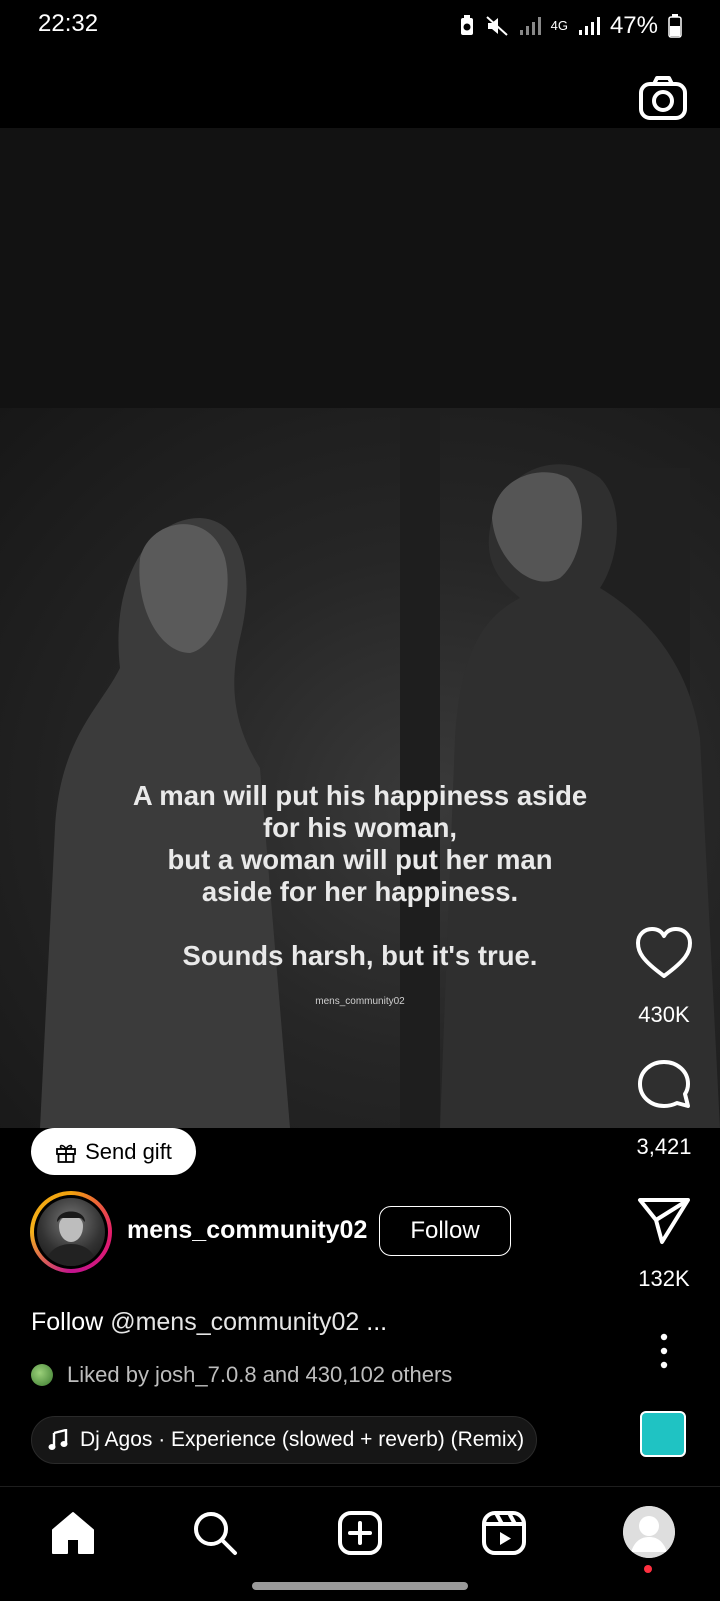 The height and width of the screenshot is (1601, 720). Describe the element at coordinates (42, 1375) in the screenshot. I see `liker-avatar` at that location.